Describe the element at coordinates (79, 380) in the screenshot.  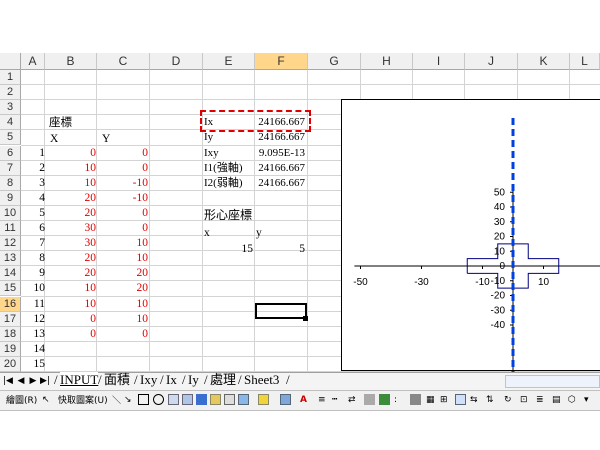
I see `sheet-tab: INPUT` at that location.